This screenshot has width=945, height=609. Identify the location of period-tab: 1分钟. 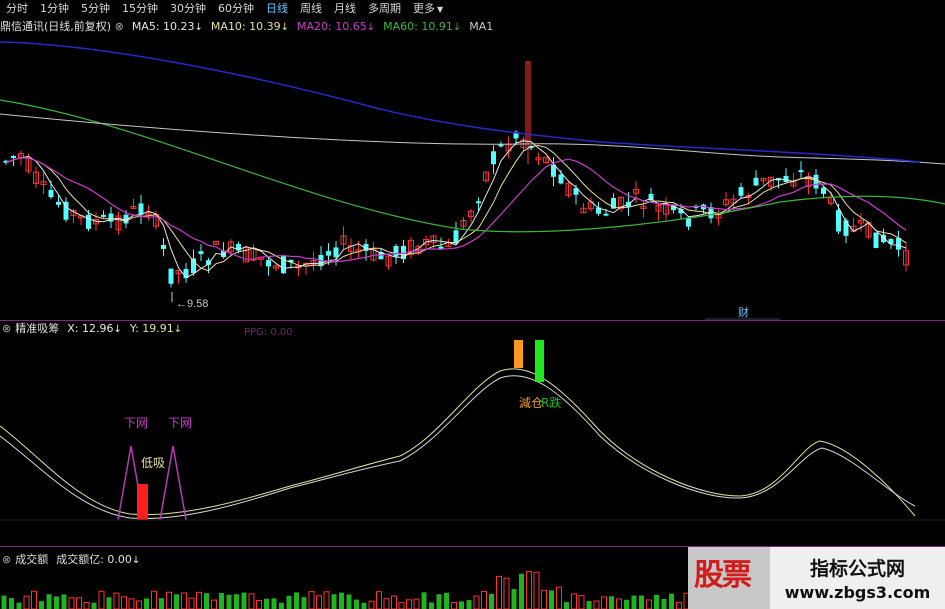
(54, 8).